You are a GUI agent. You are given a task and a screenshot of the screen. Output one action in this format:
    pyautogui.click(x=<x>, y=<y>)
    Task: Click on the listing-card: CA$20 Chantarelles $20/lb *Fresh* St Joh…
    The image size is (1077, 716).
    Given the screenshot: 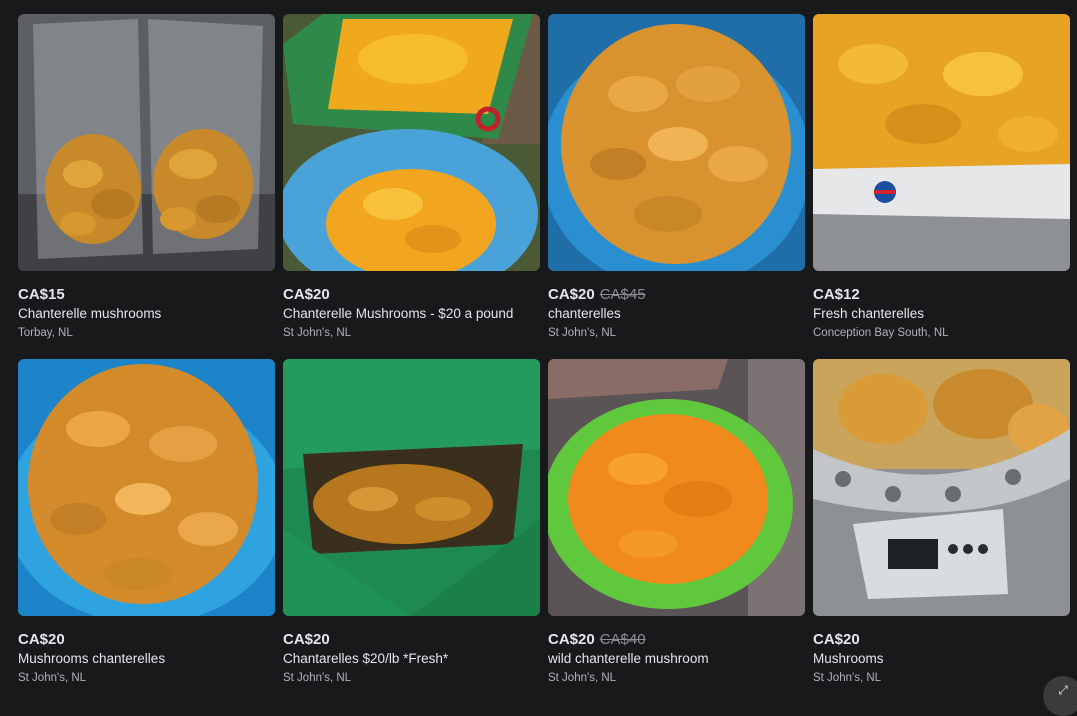 What is the action you would take?
    pyautogui.click(x=411, y=531)
    